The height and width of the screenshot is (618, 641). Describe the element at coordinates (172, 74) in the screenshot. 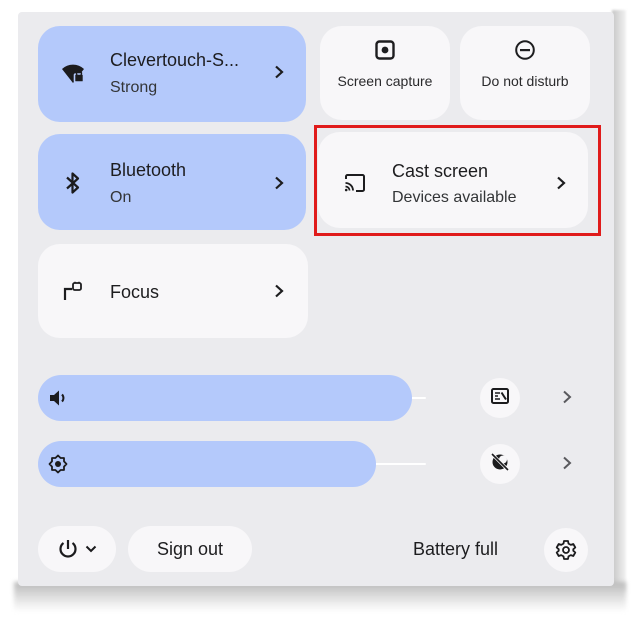

I see `network-tile: Clevertouch-S... Strong` at that location.